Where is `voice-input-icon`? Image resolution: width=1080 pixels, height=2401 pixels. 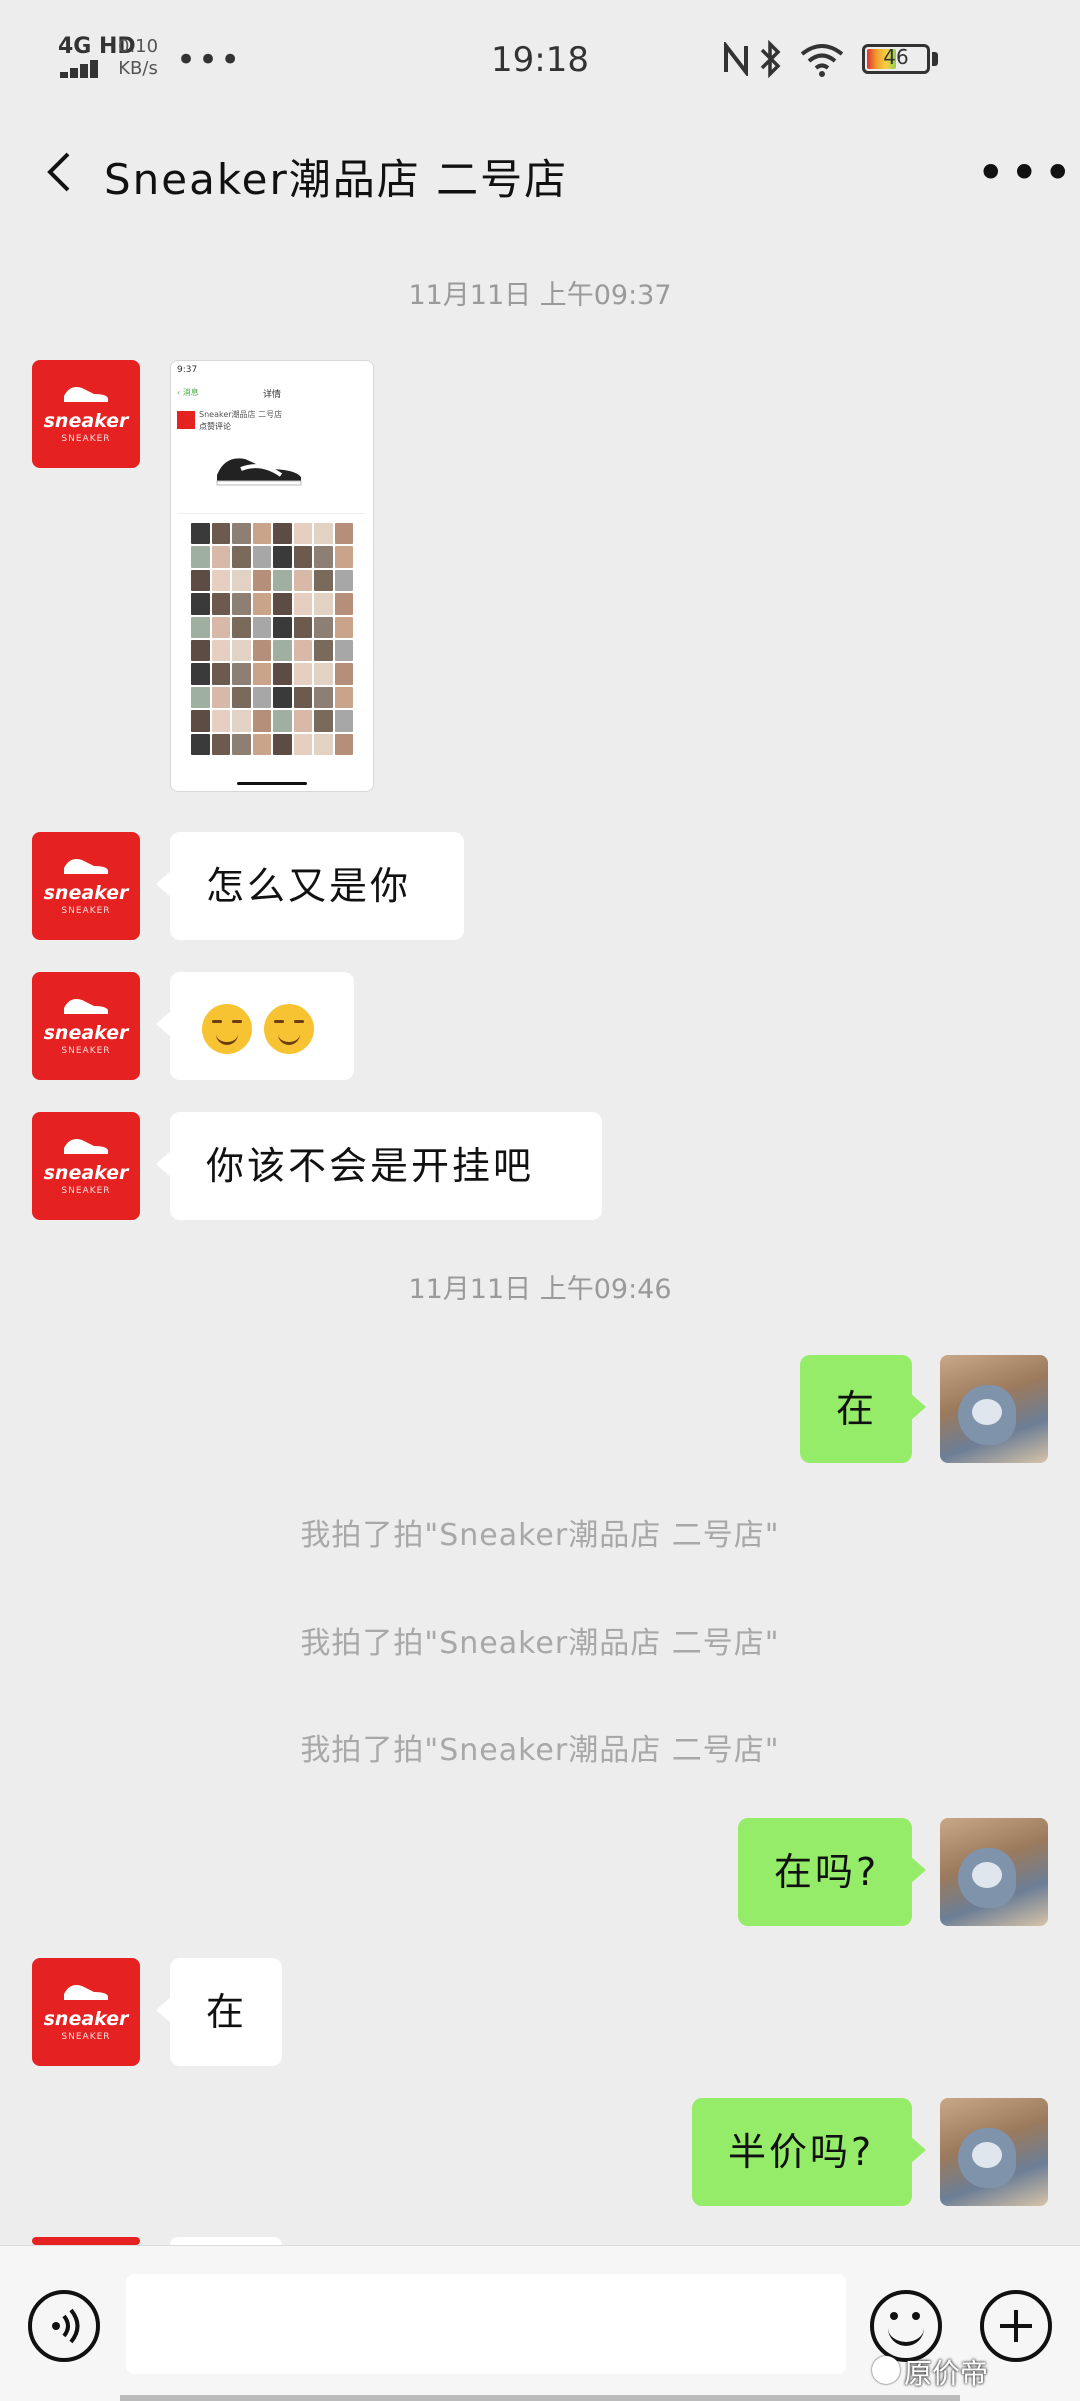
voice-input-icon is located at coordinates (64, 2326).